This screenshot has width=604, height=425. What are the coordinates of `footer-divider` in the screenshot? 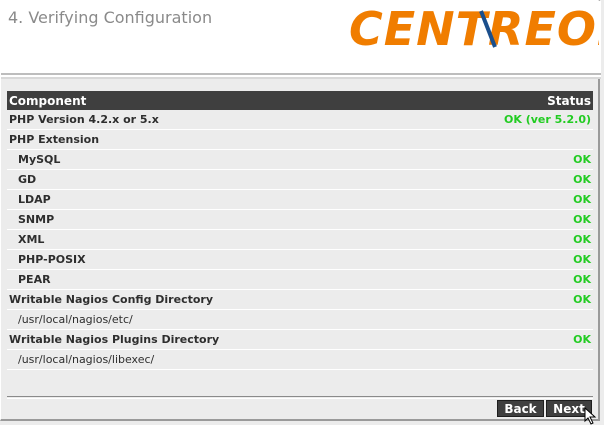 It's located at (300, 396).